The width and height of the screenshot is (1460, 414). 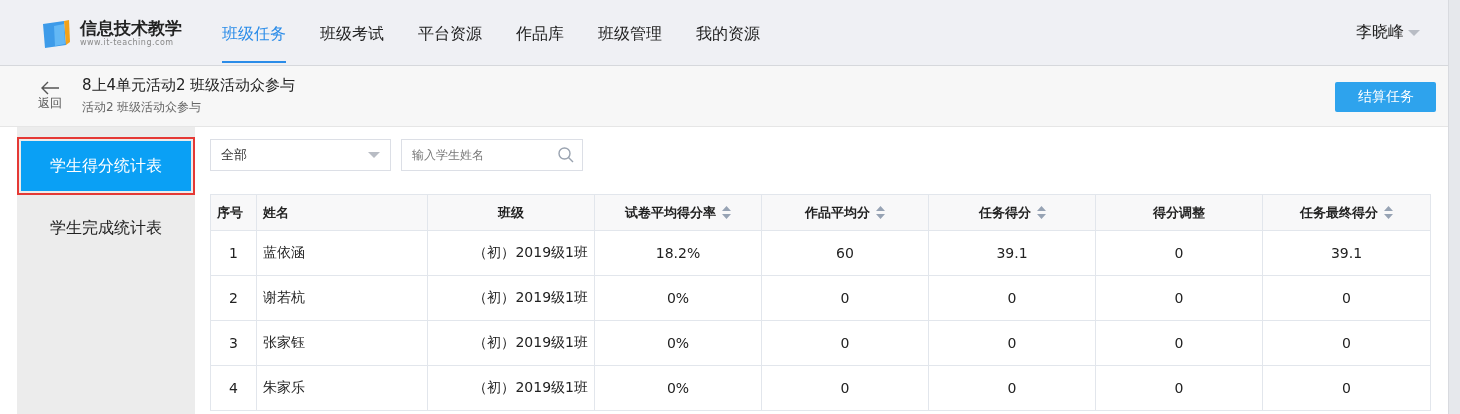 I want to click on table-cell: 张家钰, so click(x=342, y=343).